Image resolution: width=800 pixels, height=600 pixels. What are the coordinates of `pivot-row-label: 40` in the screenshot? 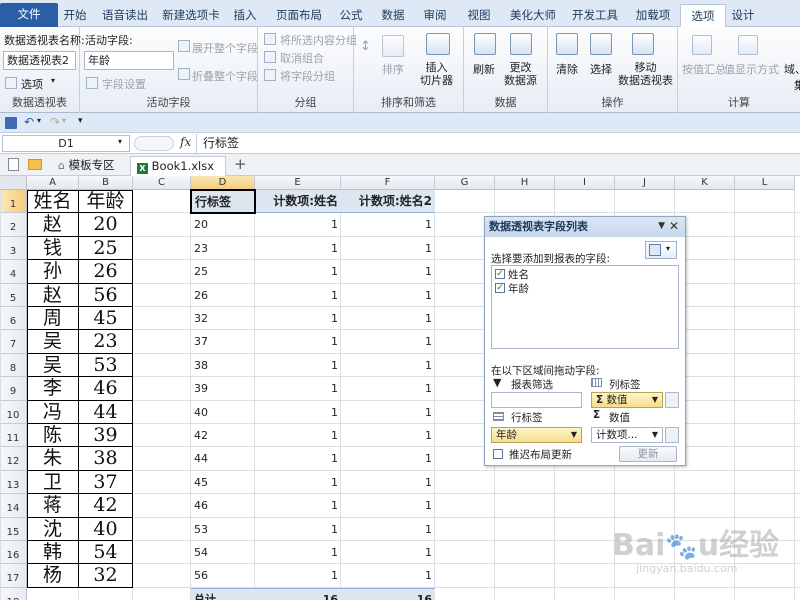 It's located at (223, 412).